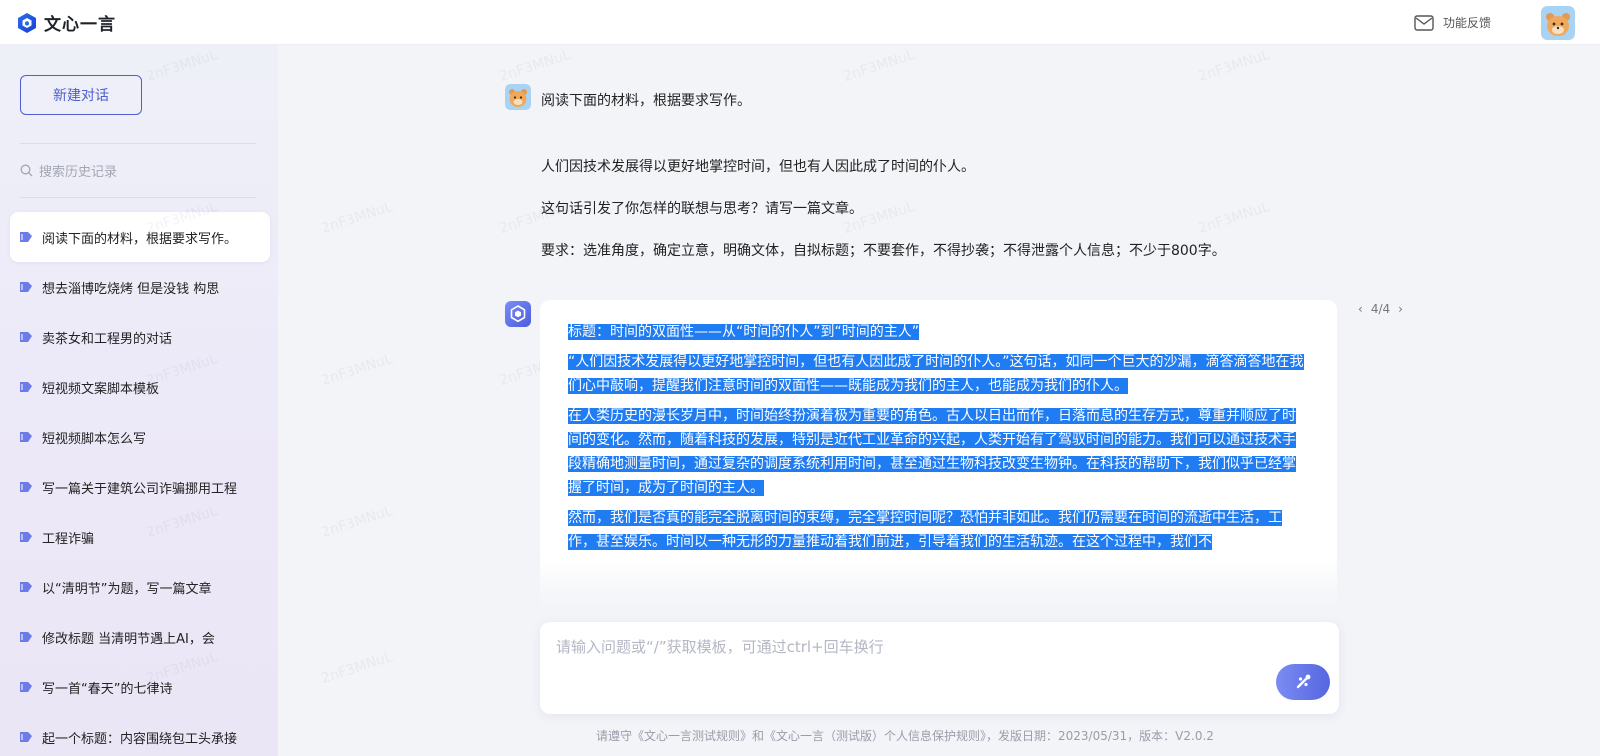  What do you see at coordinates (518, 314) in the screenshot?
I see `bot-avatar-icon` at bounding box center [518, 314].